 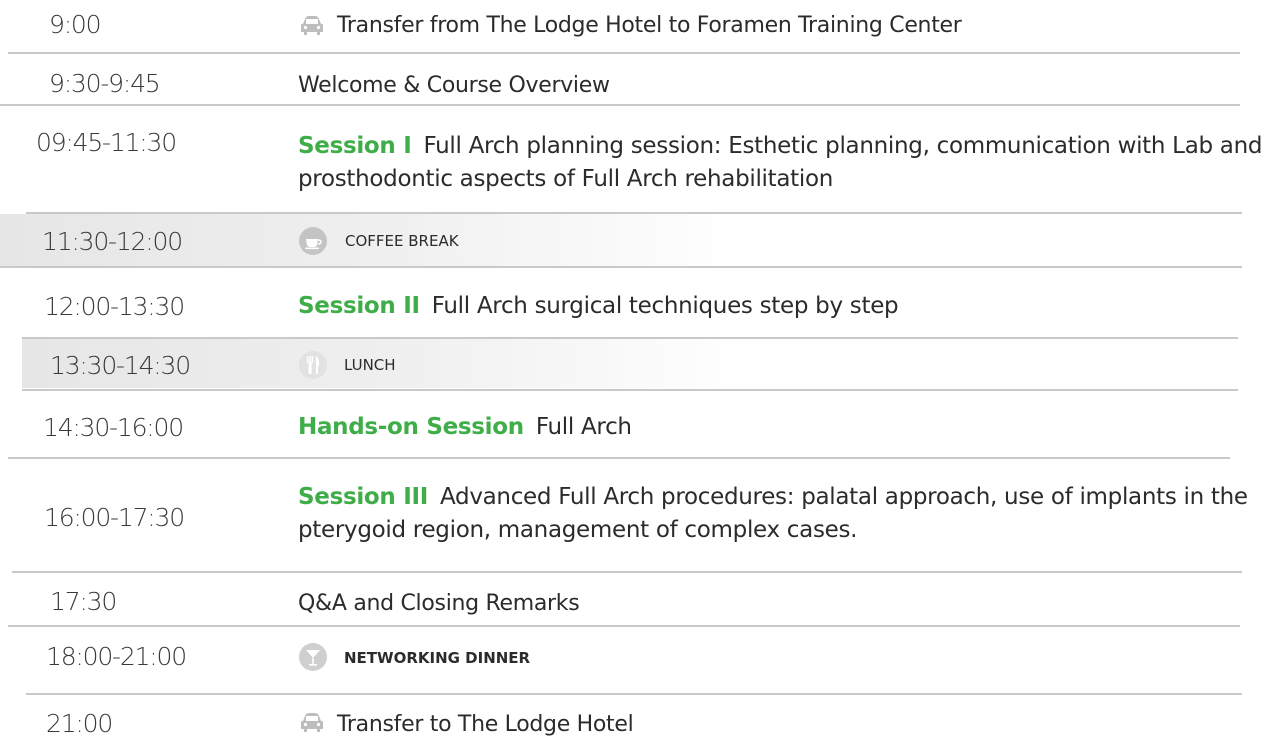 I want to click on agenda-row: 18:00-21:00 NETWORKING DINNER, so click(x=632, y=660).